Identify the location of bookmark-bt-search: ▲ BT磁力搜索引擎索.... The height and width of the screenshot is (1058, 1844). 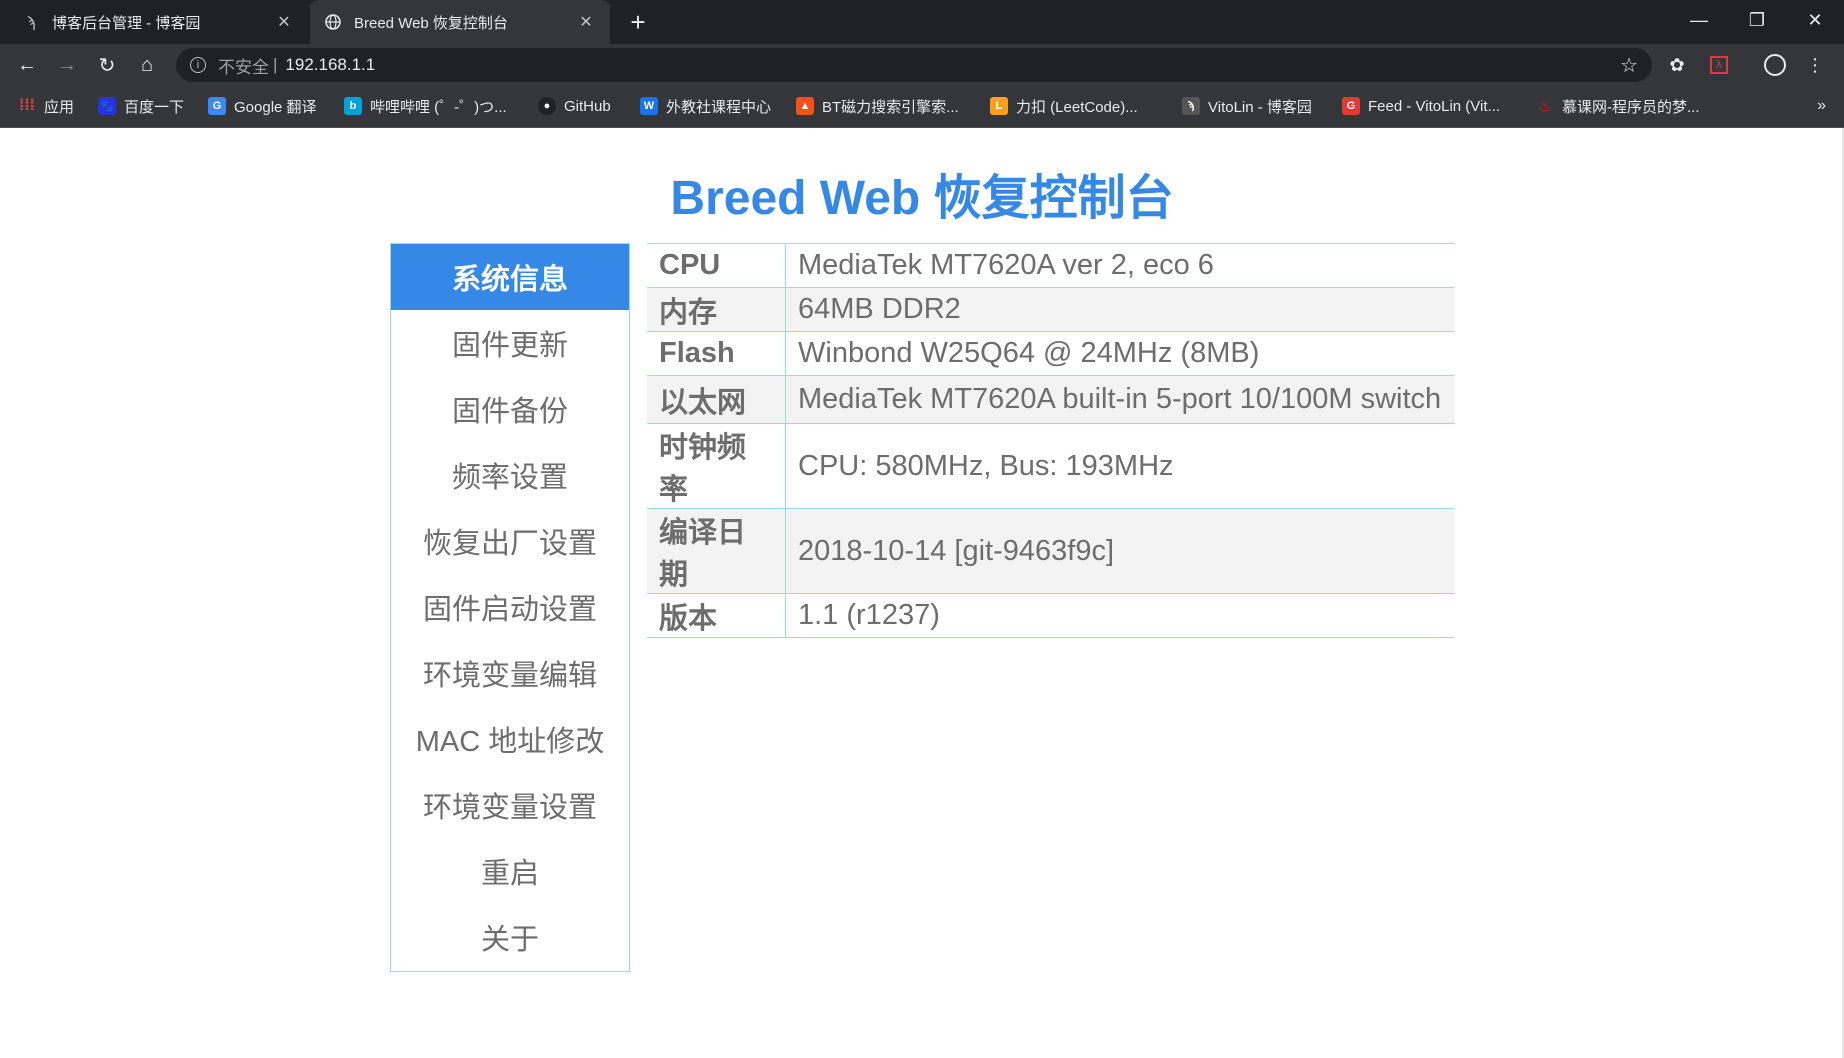
(877, 106).